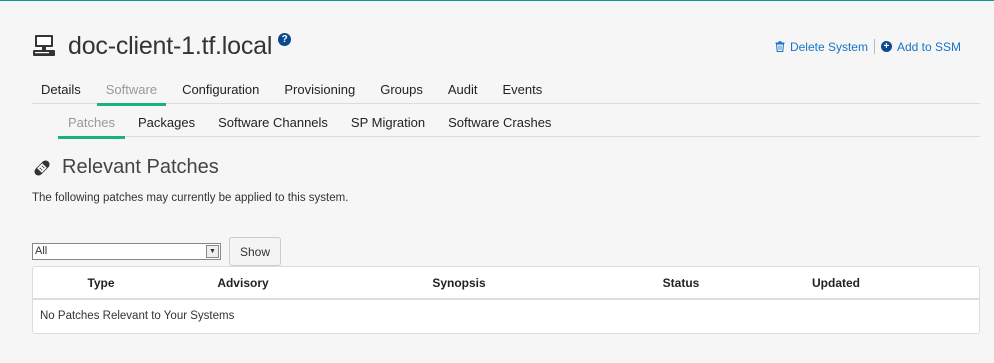 Image resolution: width=994 pixels, height=363 pixels. Describe the element at coordinates (497, 0) in the screenshot. I see `top-accent-line` at that location.